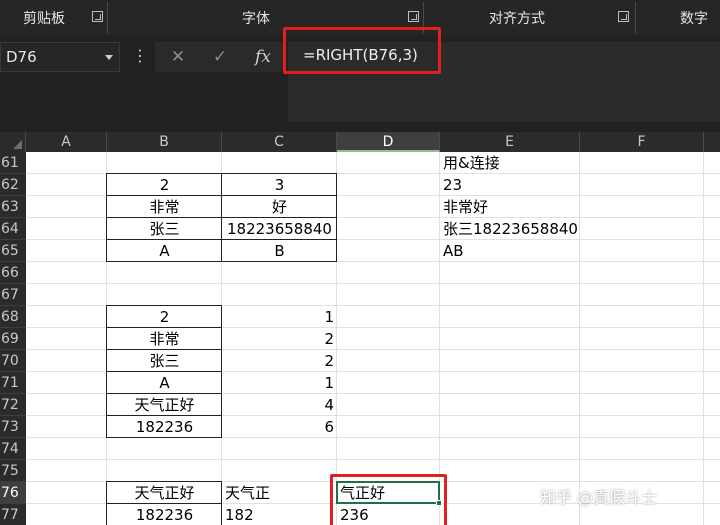 The width and height of the screenshot is (720, 525). I want to click on column-header-e: E, so click(510, 142).